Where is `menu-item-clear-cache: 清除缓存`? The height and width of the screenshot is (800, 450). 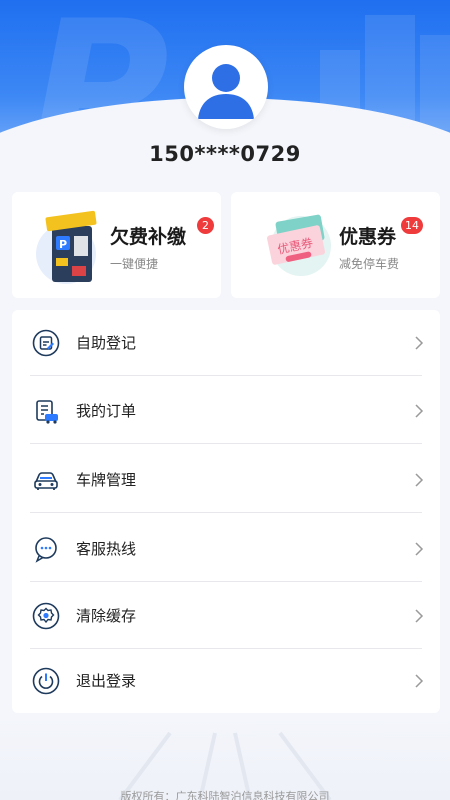
menu-item-clear-cache: 清除缓存 is located at coordinates (226, 616).